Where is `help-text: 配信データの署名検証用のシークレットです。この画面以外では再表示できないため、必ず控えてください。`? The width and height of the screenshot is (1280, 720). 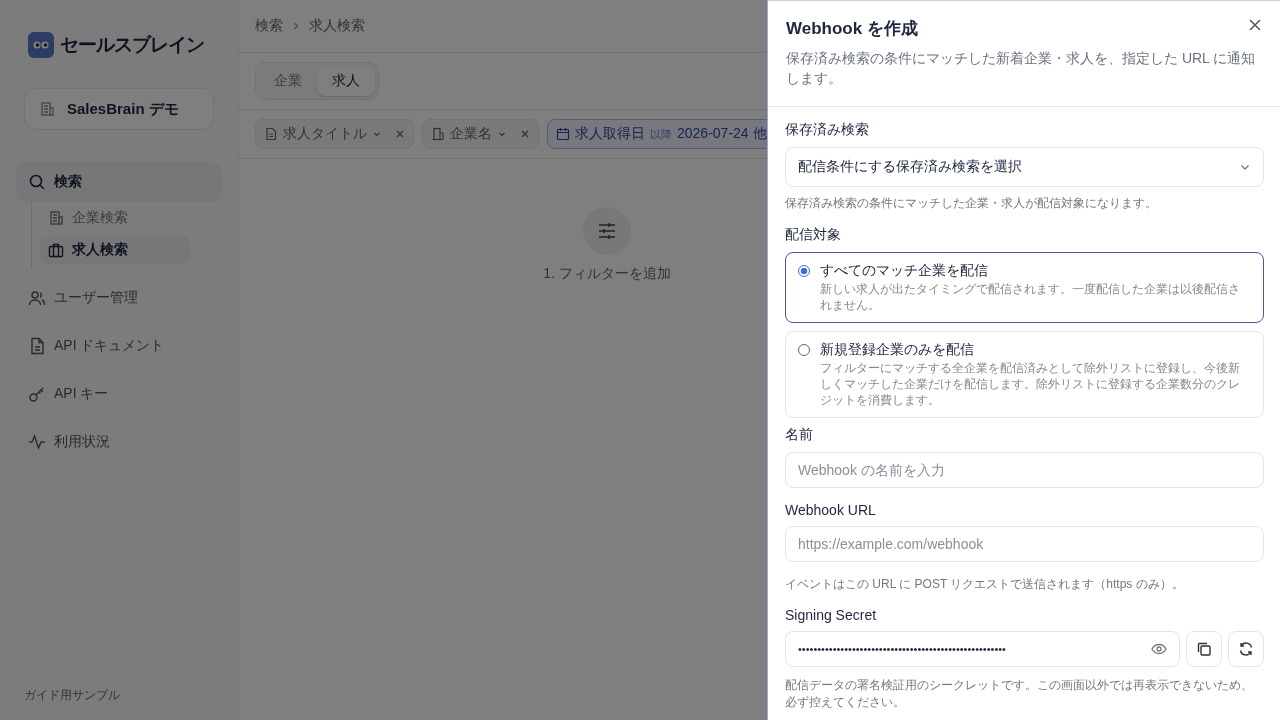 help-text: 配信データの署名検証用のシークレットです。この画面以外では再表示できないため、必ず控えてください。 is located at coordinates (1019, 694).